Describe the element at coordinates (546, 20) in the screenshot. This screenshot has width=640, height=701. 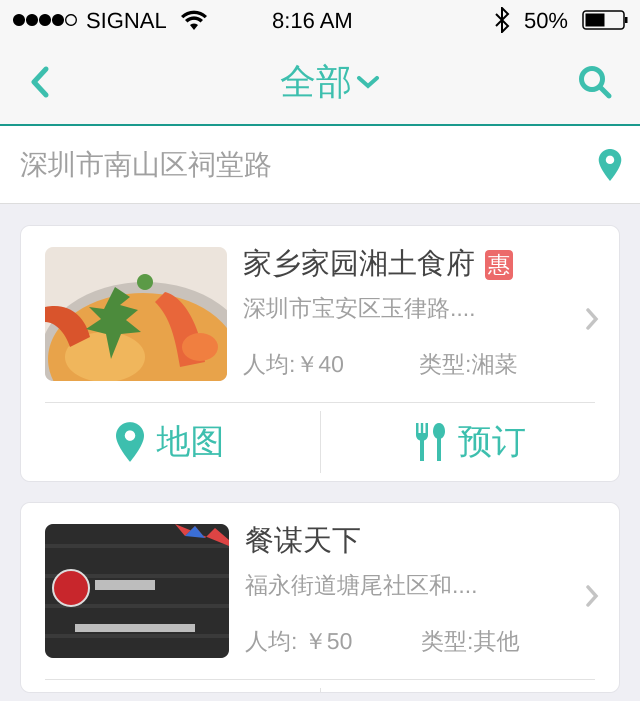
I see `battery-percentage: 50%` at that location.